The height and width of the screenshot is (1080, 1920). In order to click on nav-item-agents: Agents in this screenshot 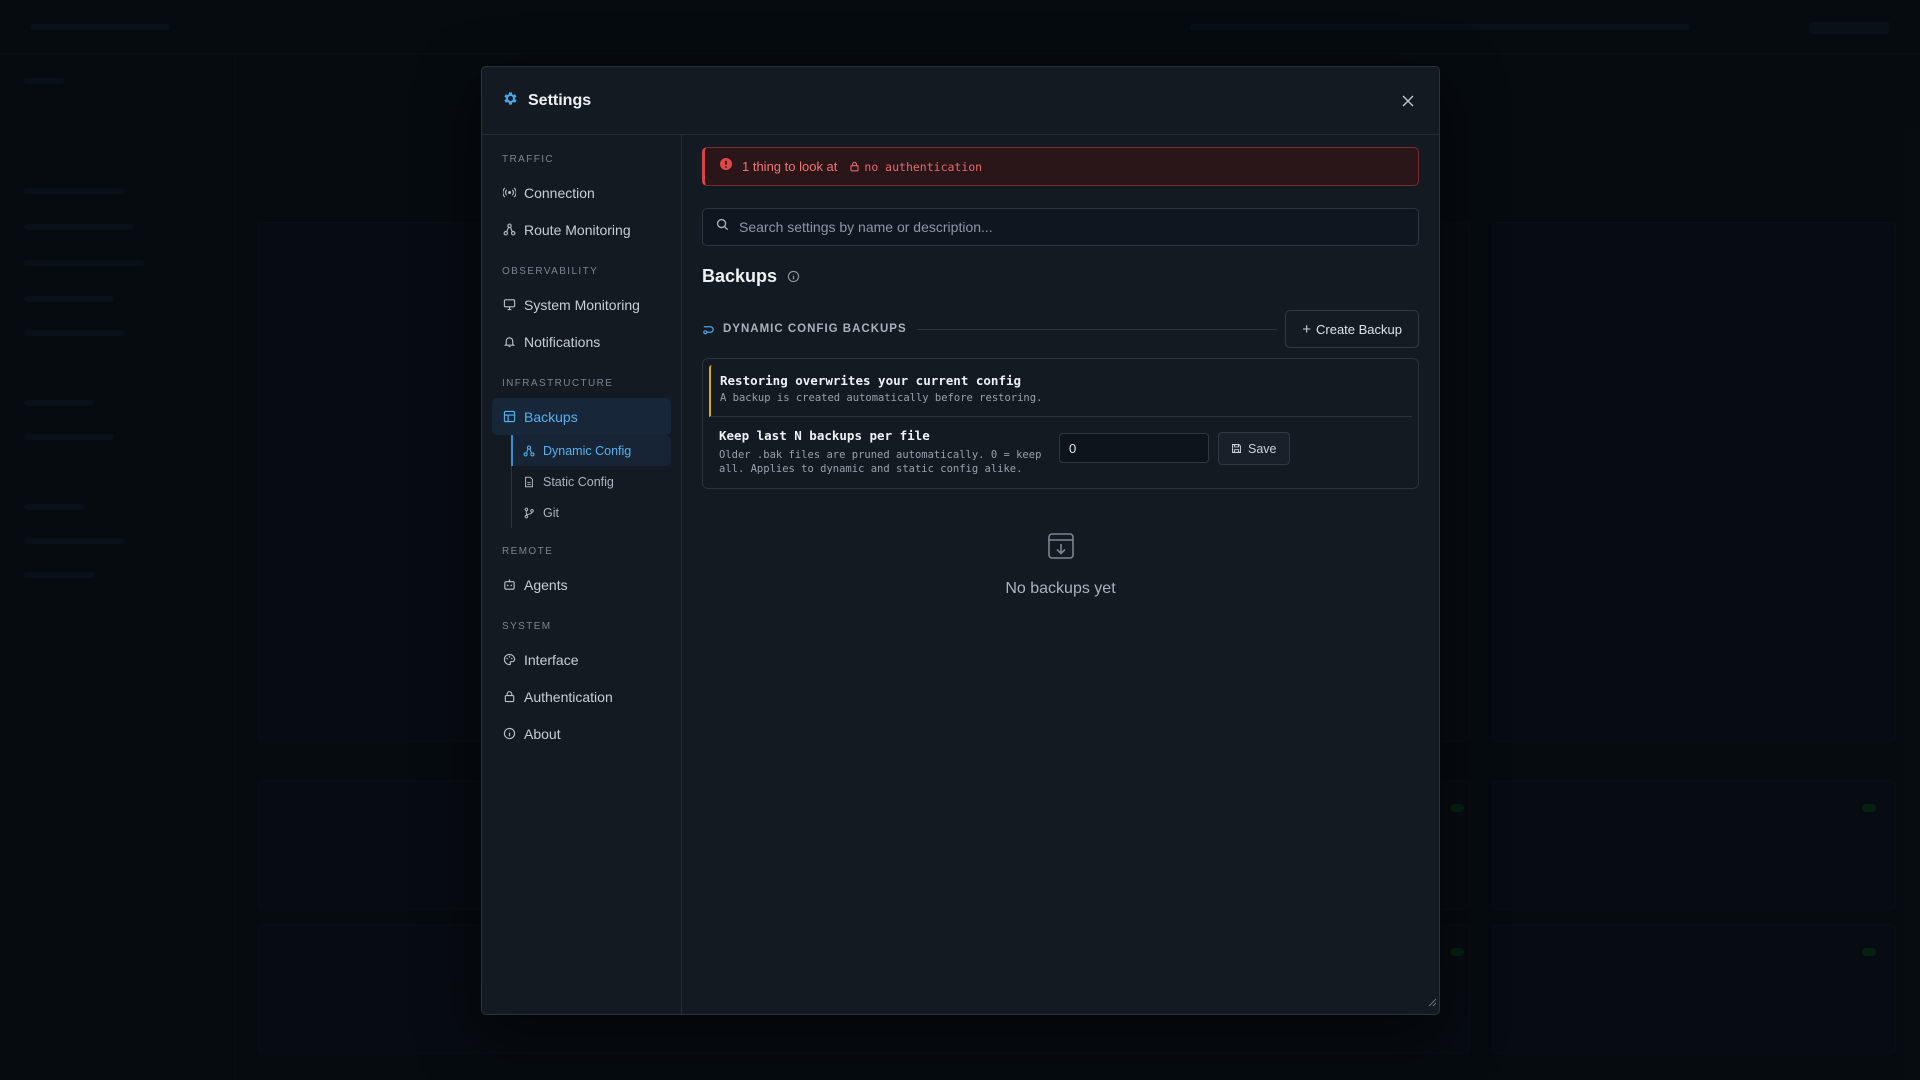, I will do `click(581, 584)`.